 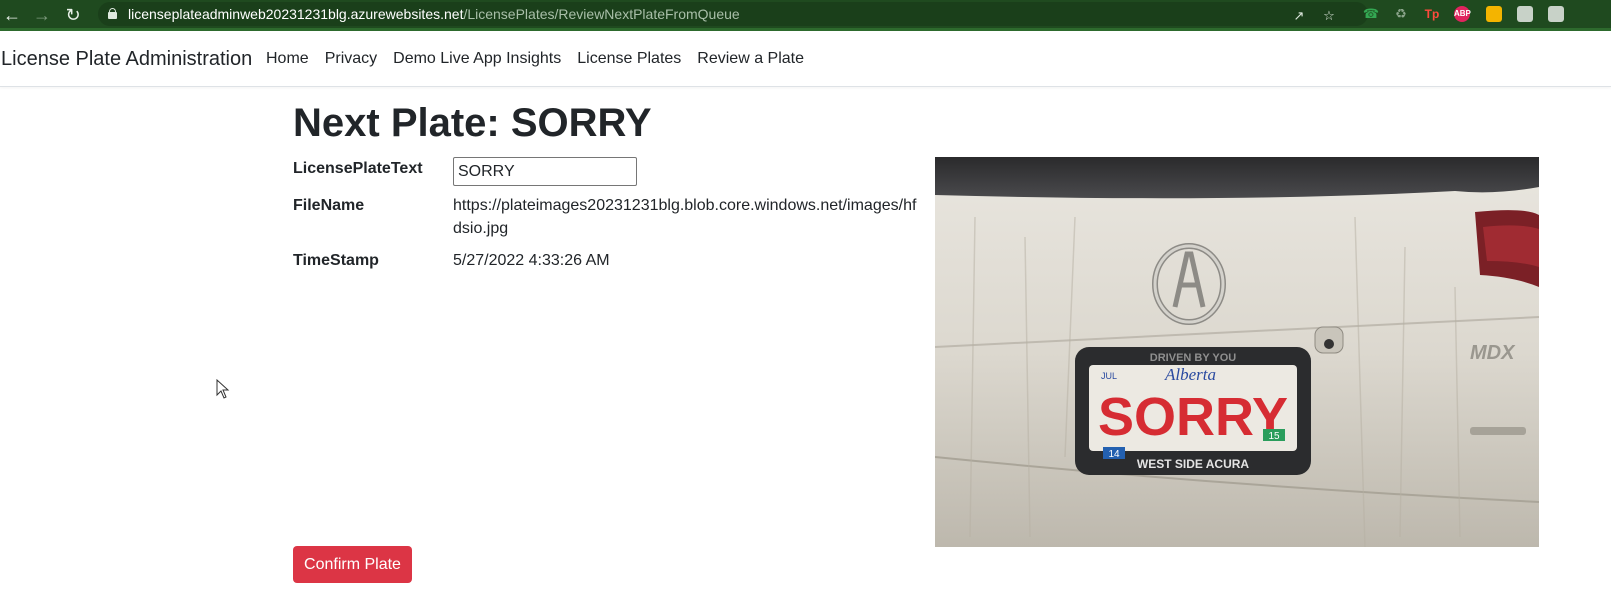 What do you see at coordinates (531, 260) in the screenshot?
I see `timestamp-value: 5/27/2022 4:33:26 AM` at bounding box center [531, 260].